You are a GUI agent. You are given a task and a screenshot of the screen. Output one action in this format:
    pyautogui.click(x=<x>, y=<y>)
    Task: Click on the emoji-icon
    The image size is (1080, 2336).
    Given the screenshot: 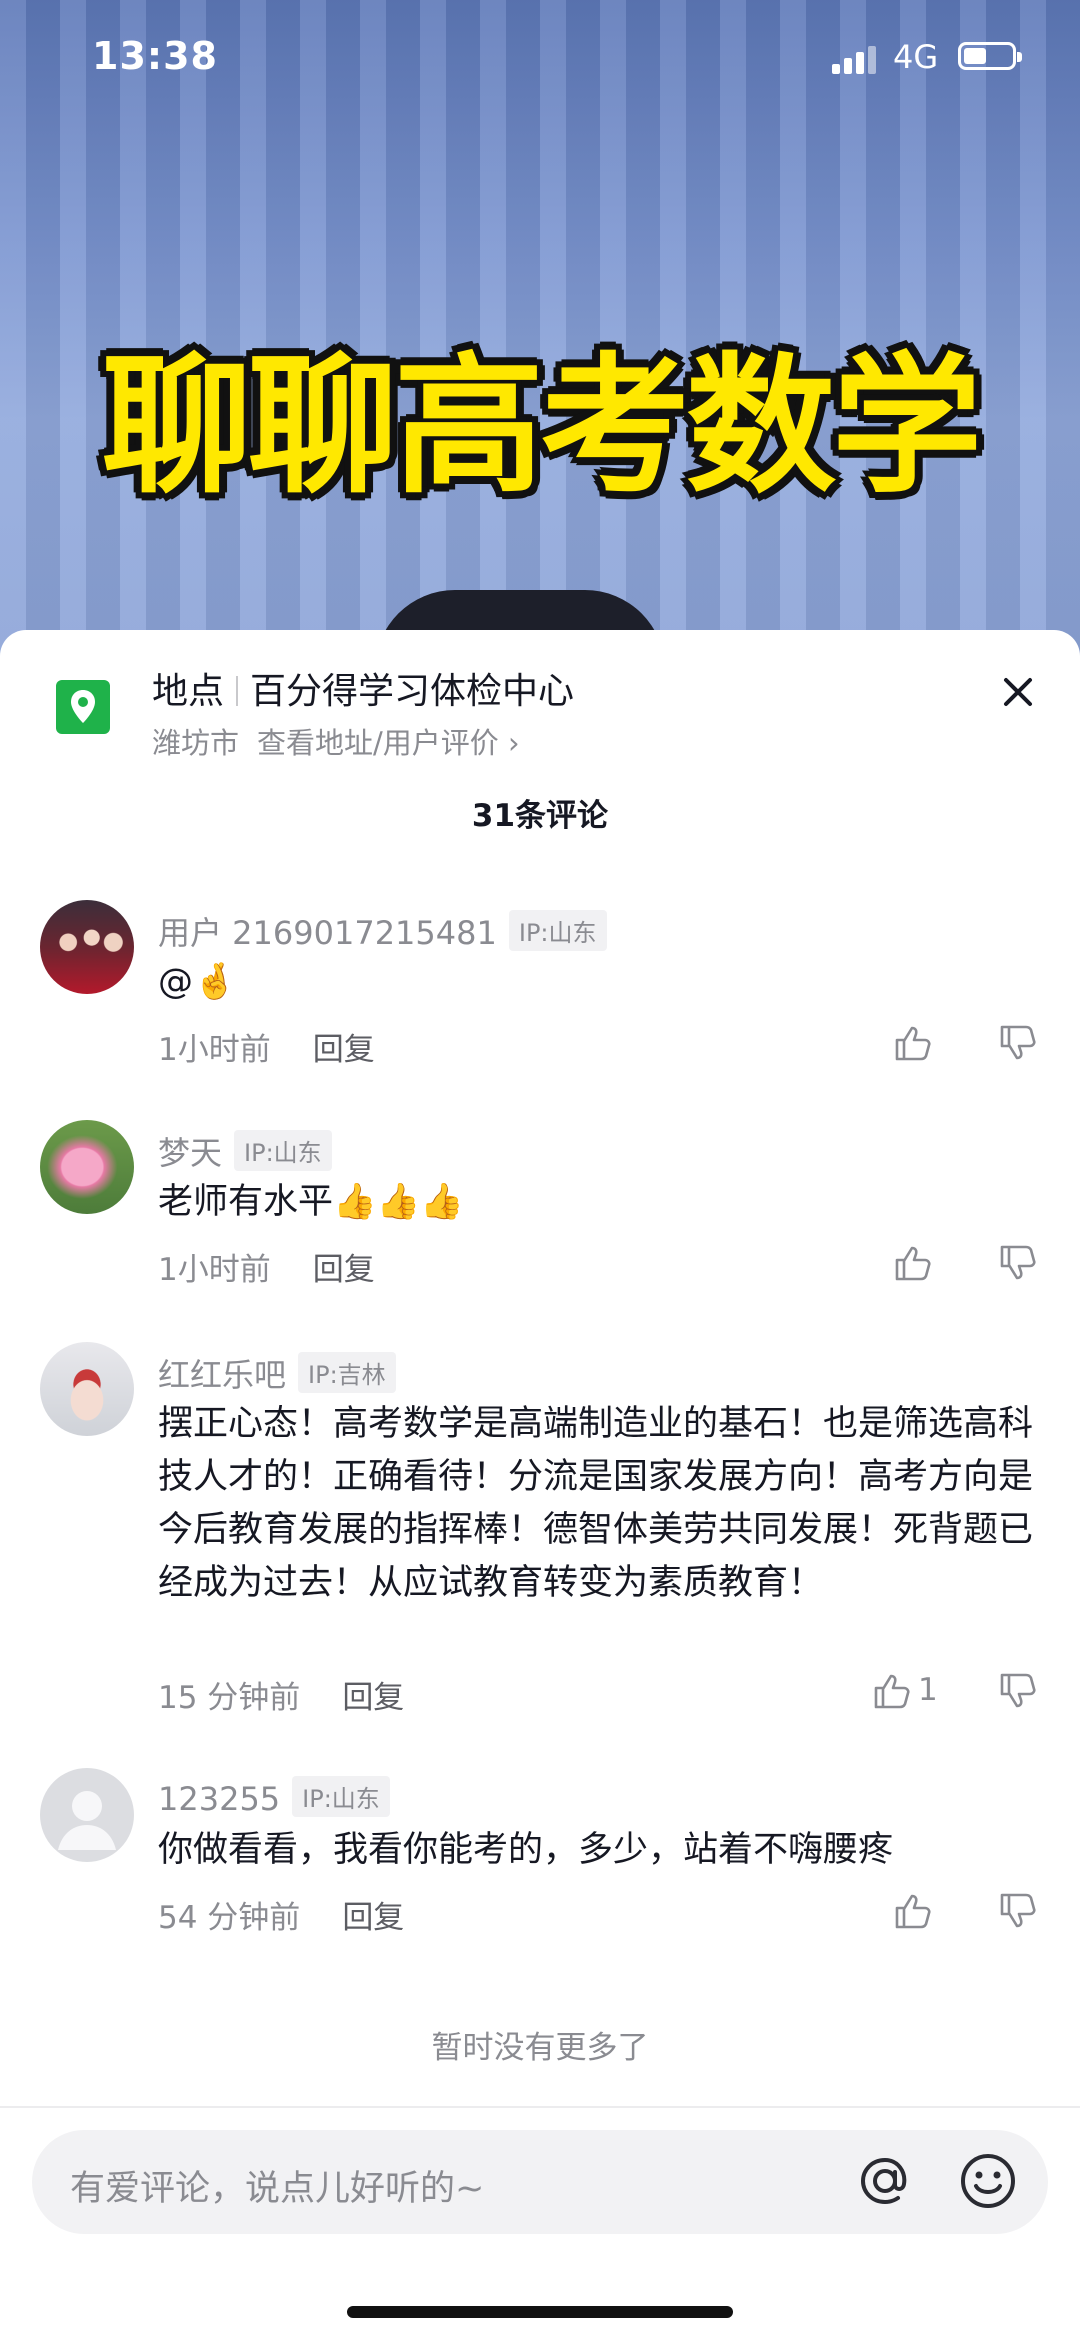 What is the action you would take?
    pyautogui.click(x=988, y=2181)
    